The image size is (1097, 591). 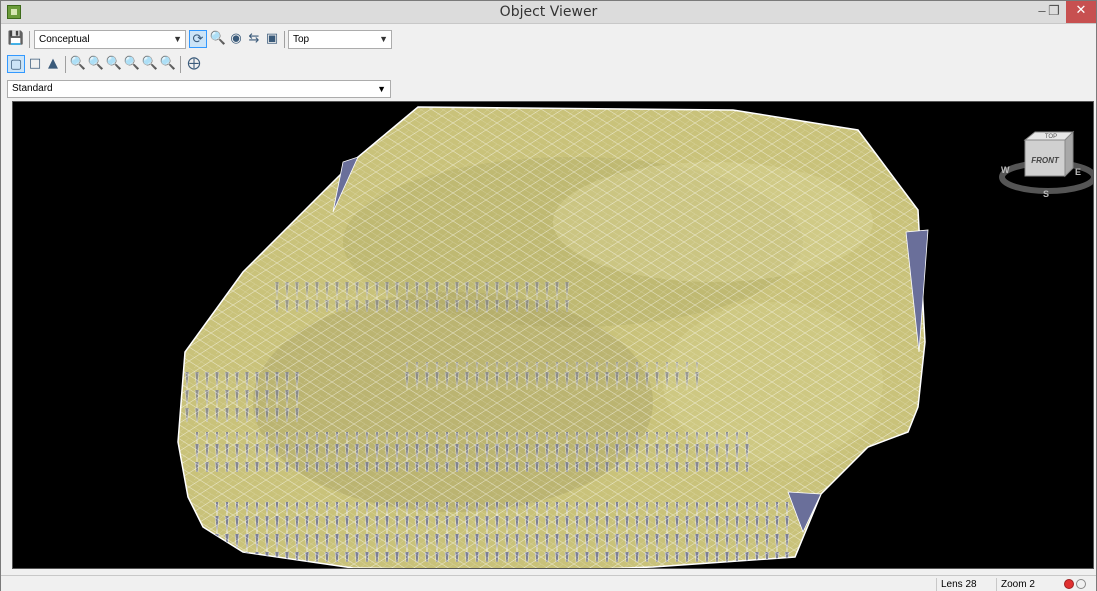 I want to click on orbit-icon: ⟳, so click(x=198, y=39).